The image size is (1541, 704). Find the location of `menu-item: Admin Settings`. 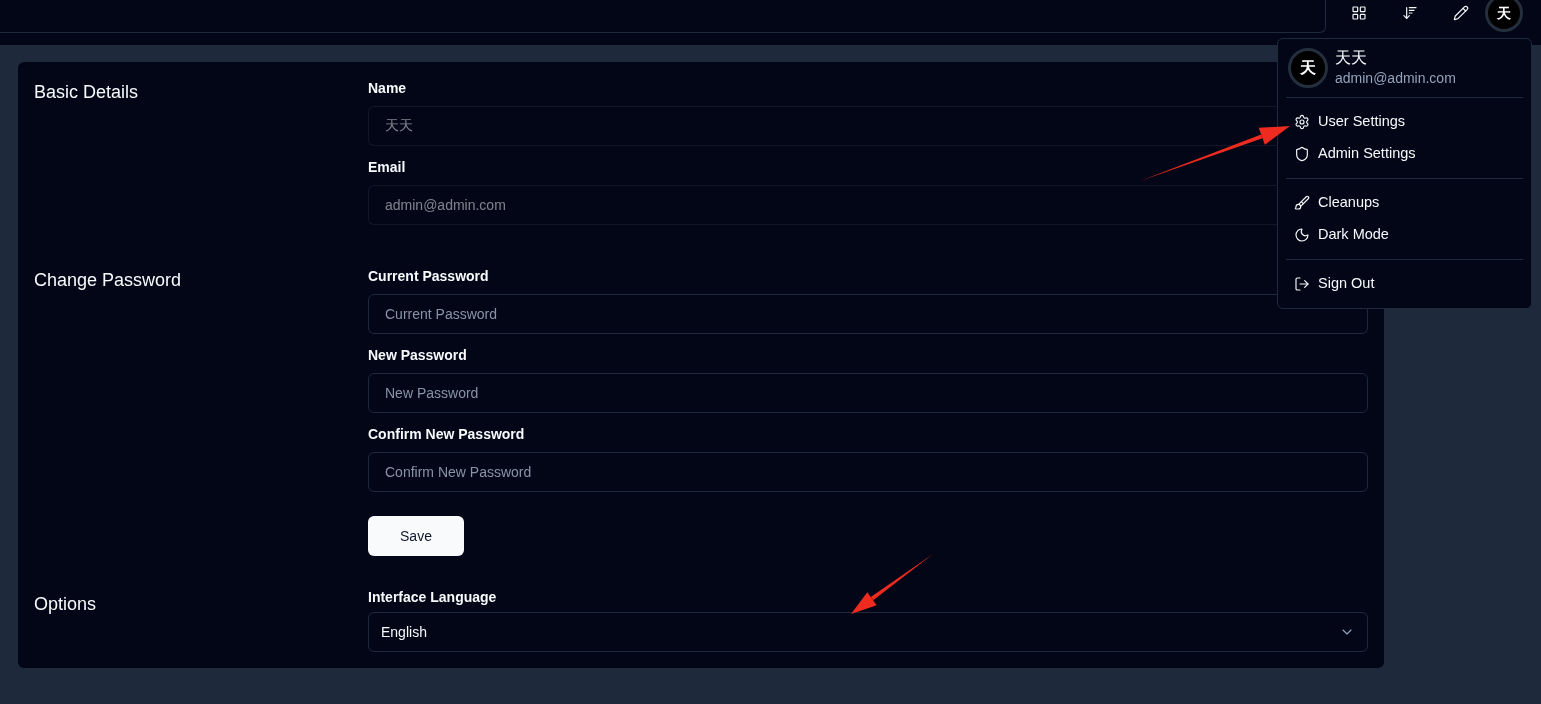

menu-item: Admin Settings is located at coordinates (1404, 154).